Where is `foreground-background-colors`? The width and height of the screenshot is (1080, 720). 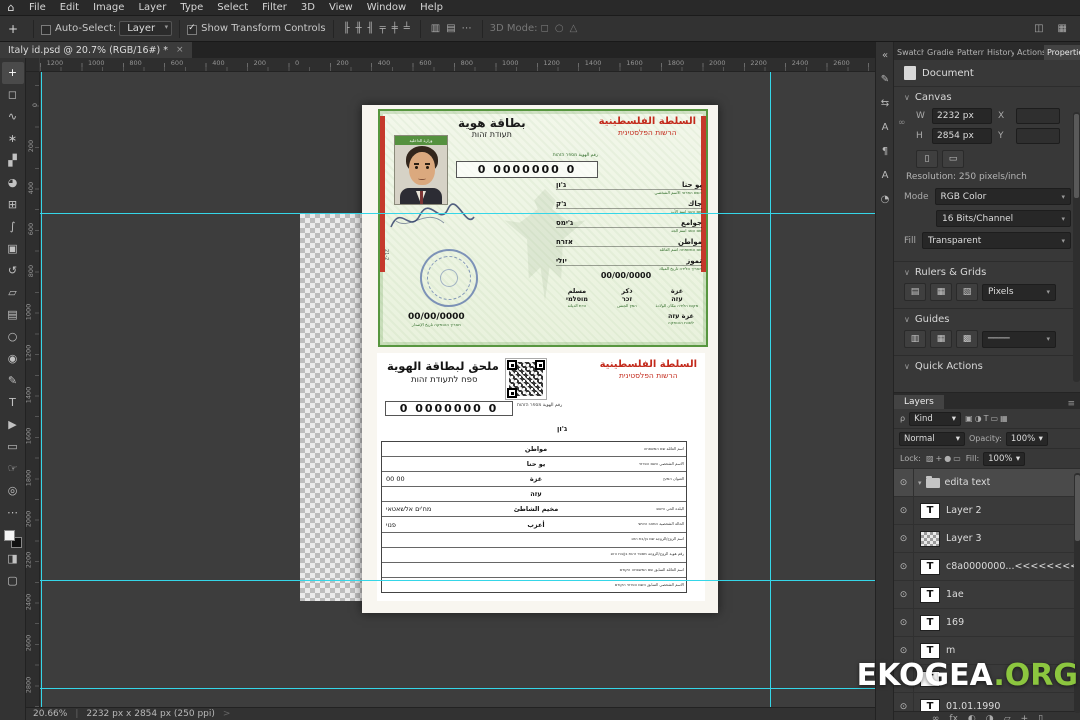
foreground-background-colors is located at coordinates (12, 539).